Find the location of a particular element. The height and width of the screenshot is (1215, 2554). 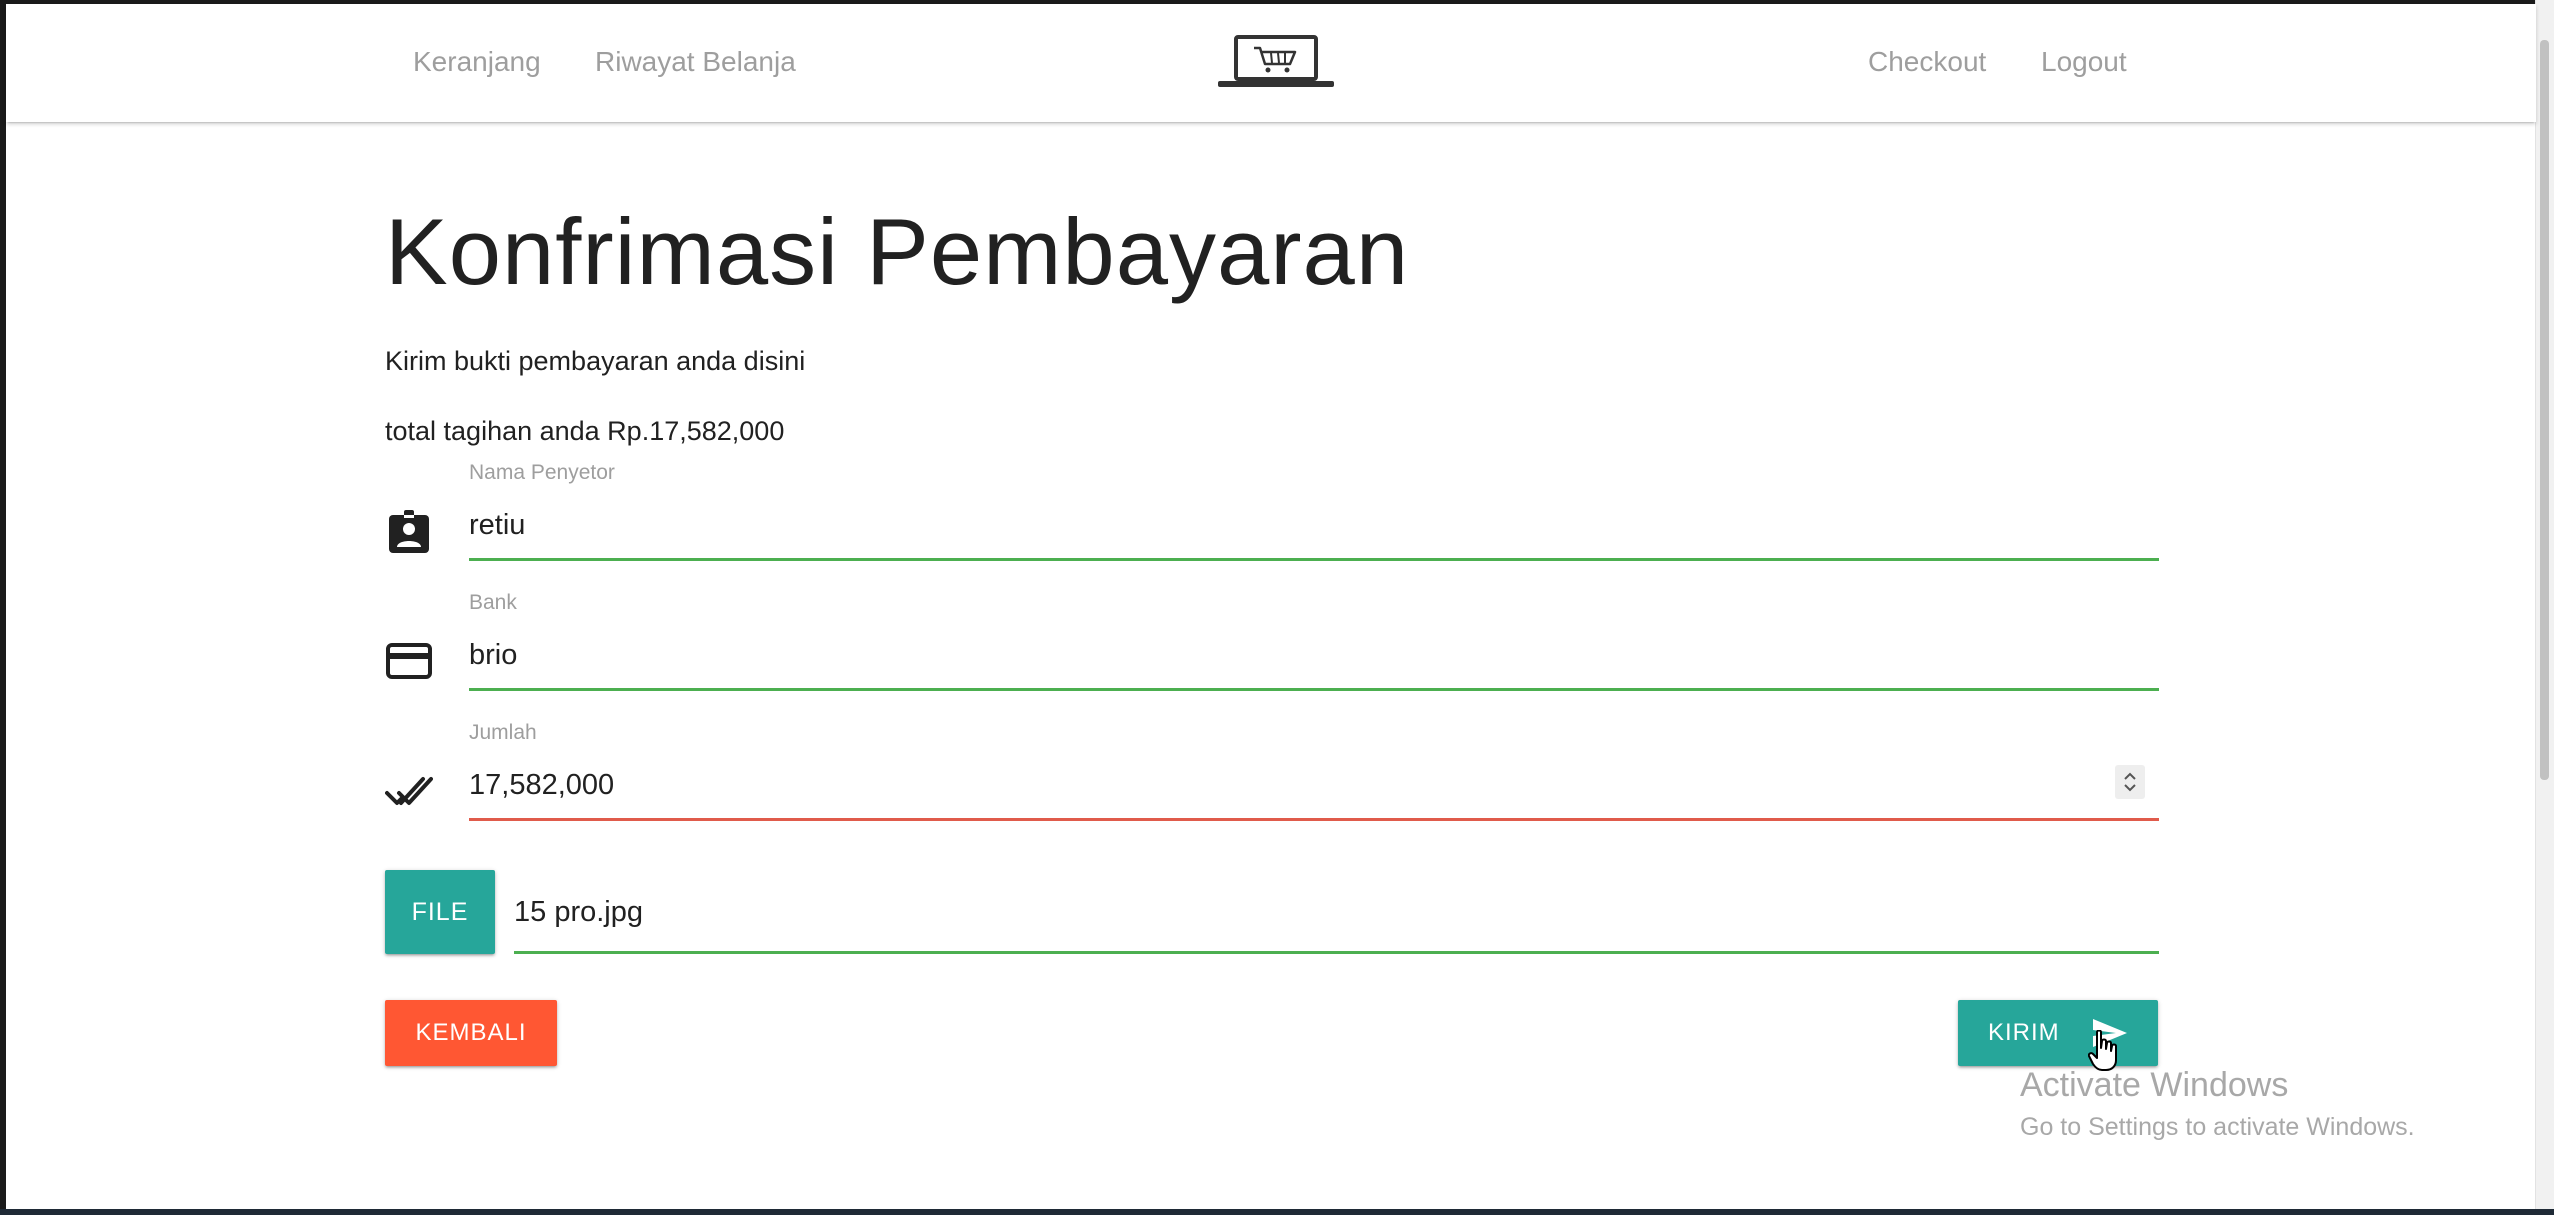

back-button: KEMBALI is located at coordinates (471, 1033).